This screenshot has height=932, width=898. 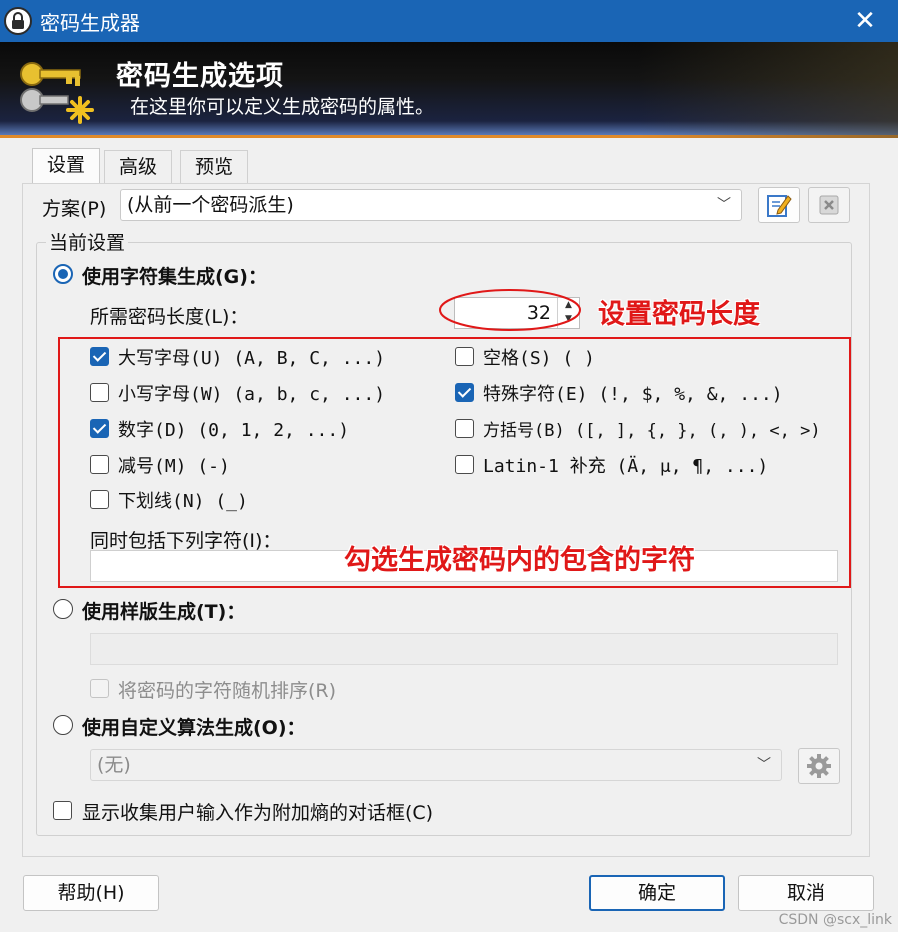 What do you see at coordinates (768, 90) in the screenshot?
I see `banner-glow` at bounding box center [768, 90].